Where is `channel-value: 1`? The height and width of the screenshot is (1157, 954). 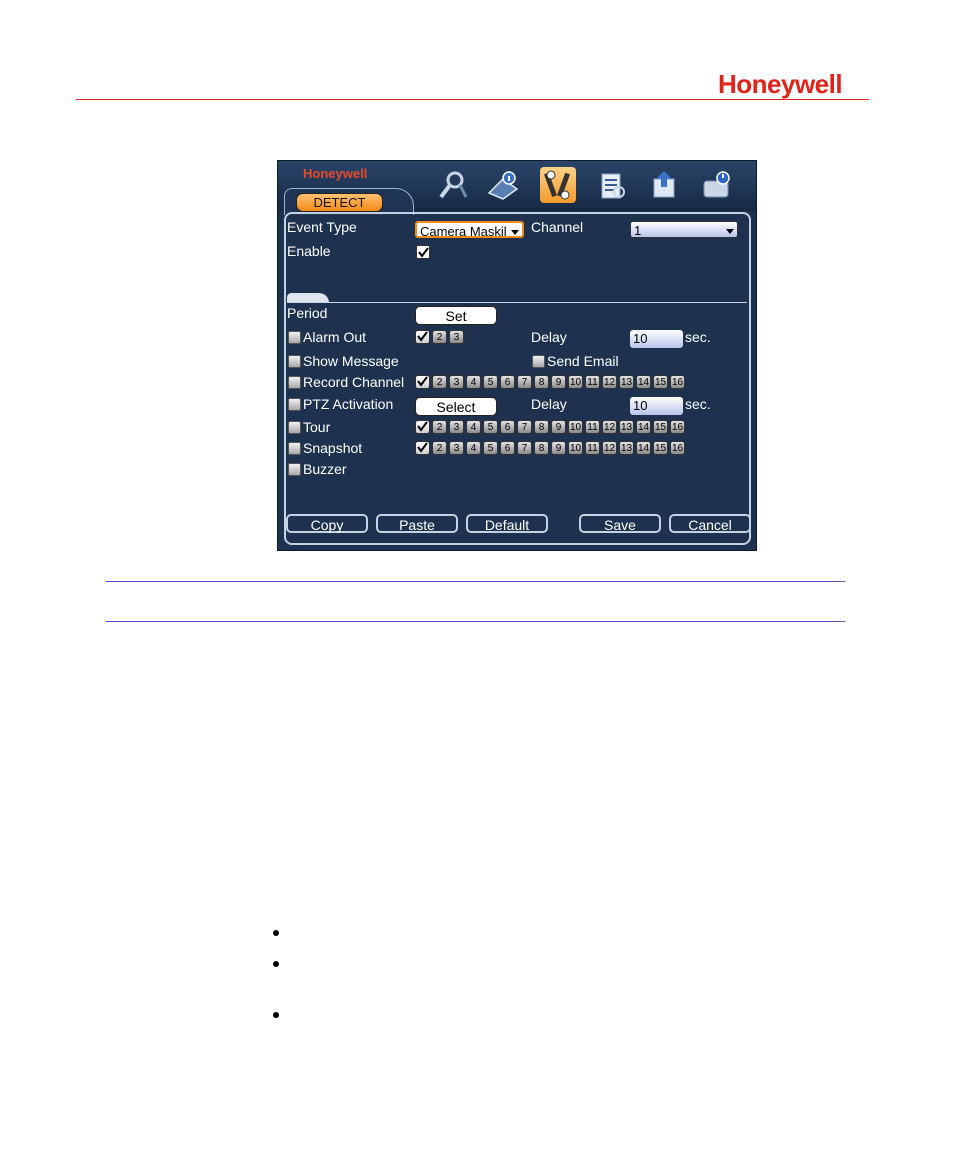
channel-value: 1 is located at coordinates (638, 230).